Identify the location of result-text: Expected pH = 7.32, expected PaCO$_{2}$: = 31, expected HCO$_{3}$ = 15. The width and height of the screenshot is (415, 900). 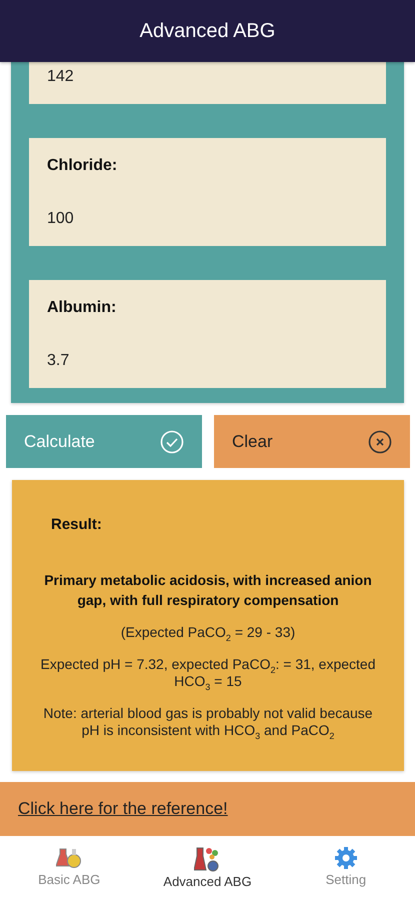
(208, 673).